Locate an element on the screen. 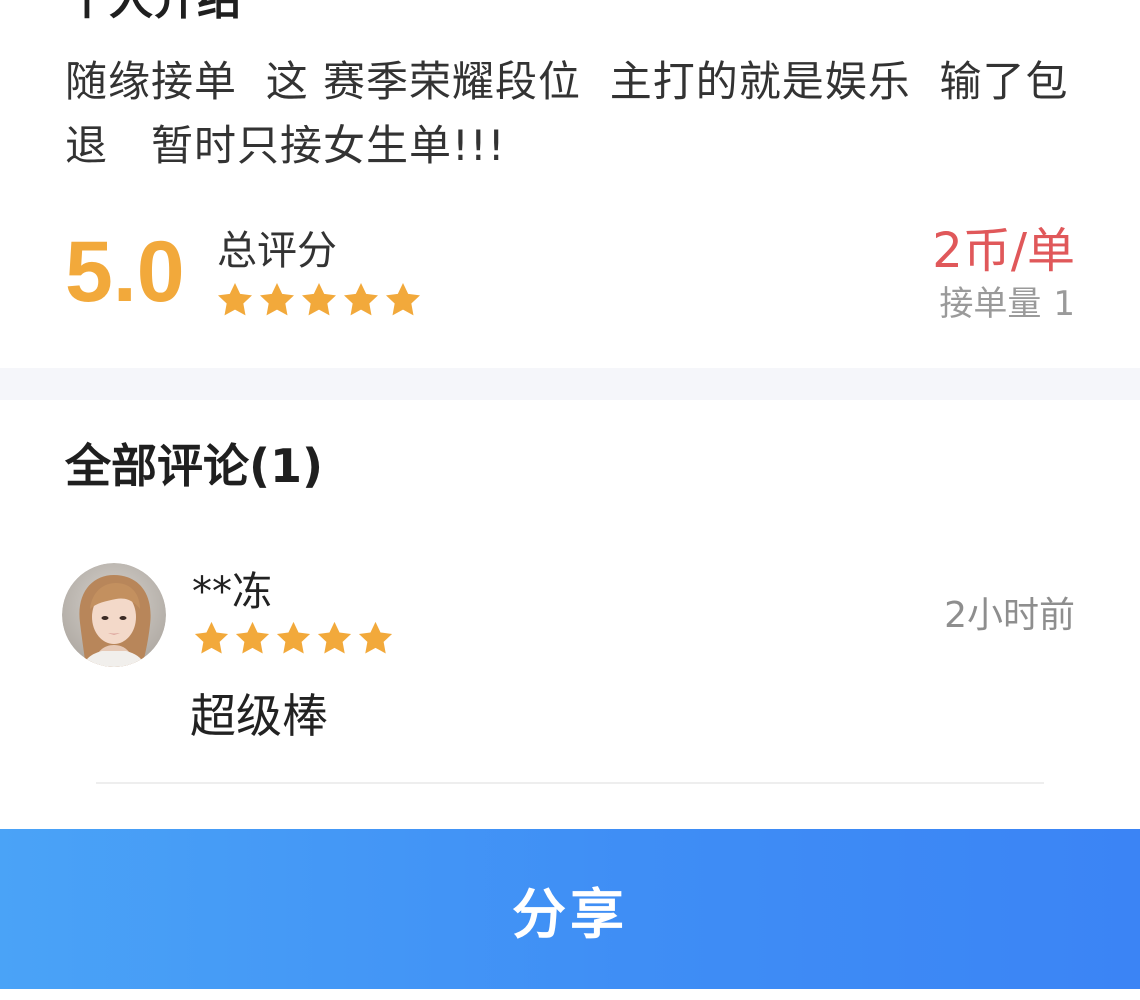 The image size is (1140, 1000). comment-star-rating is located at coordinates (293, 638).